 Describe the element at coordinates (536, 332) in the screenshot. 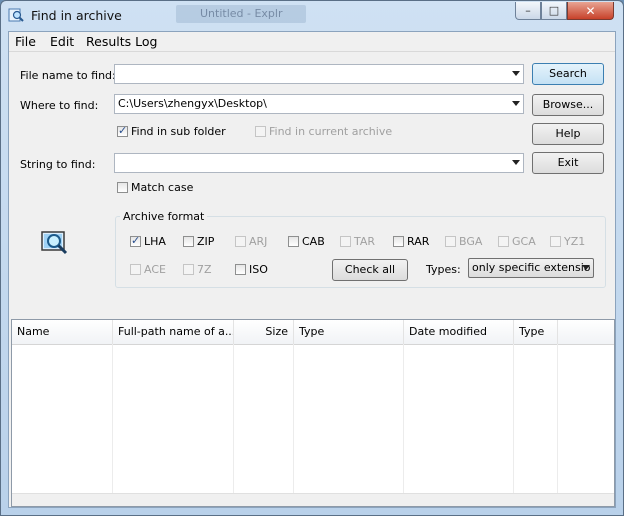

I see `column-type-2: Type` at that location.